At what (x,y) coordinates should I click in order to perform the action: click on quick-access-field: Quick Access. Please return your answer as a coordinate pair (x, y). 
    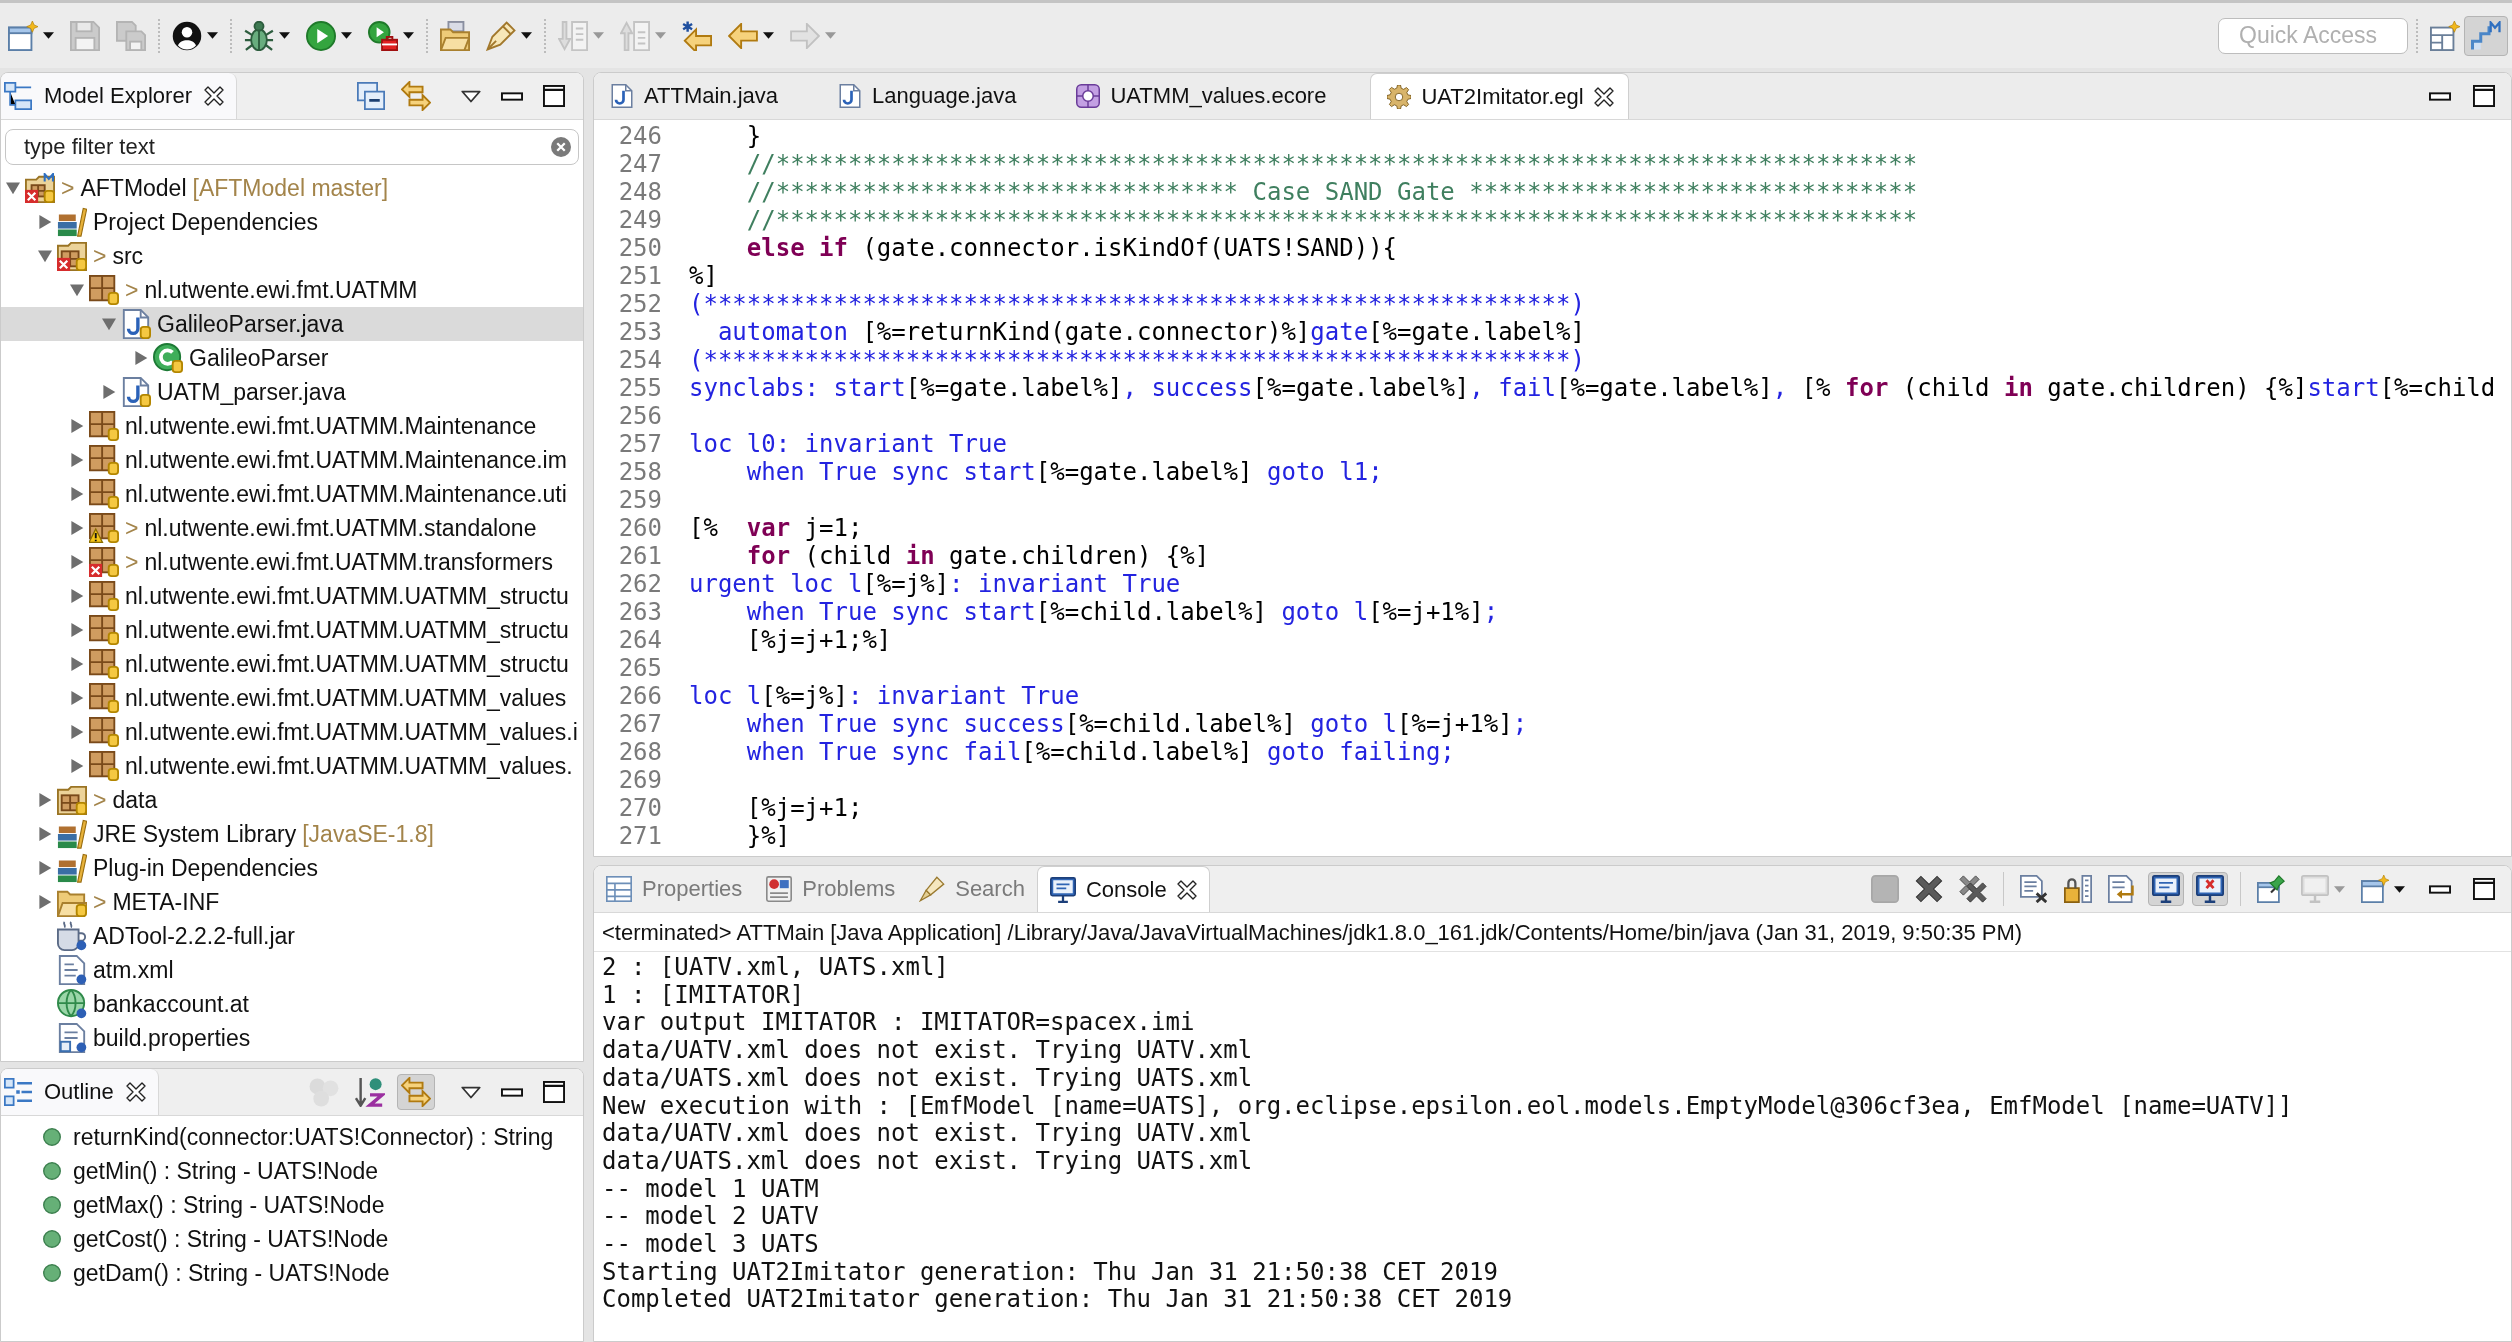
    Looking at the image, I should click on (2313, 35).